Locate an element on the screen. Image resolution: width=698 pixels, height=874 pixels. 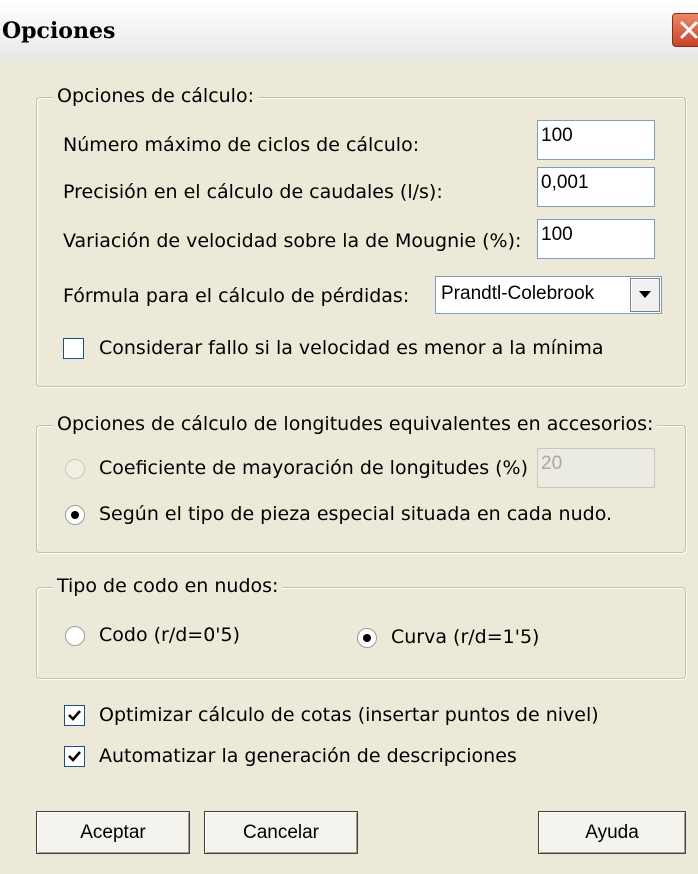
accept-button: Aceptar is located at coordinates (113, 832).